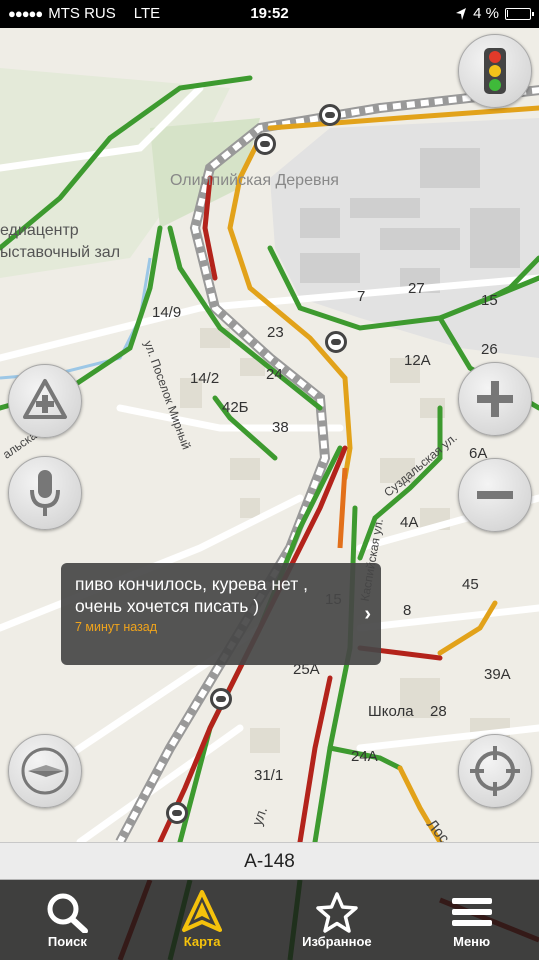 Image resolution: width=539 pixels, height=960 pixels. I want to click on location-arrow-icon, so click(461, 13).